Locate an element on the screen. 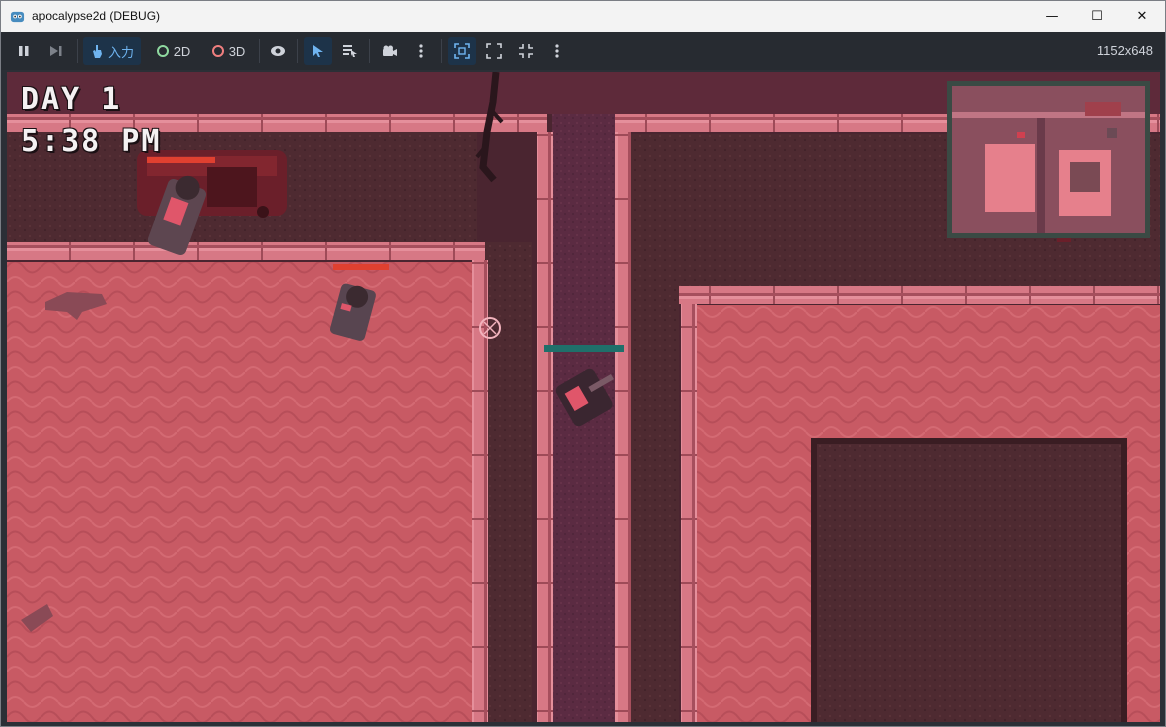  dirt-pit is located at coordinates (969, 580).